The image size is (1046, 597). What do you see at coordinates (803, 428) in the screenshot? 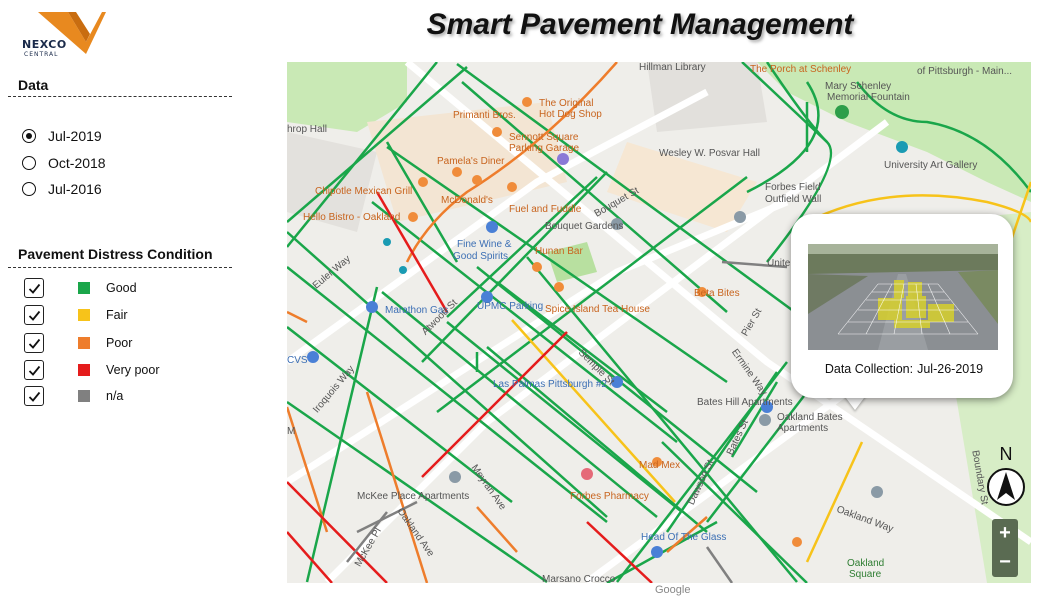
I see `map-label: Apartments` at bounding box center [803, 428].